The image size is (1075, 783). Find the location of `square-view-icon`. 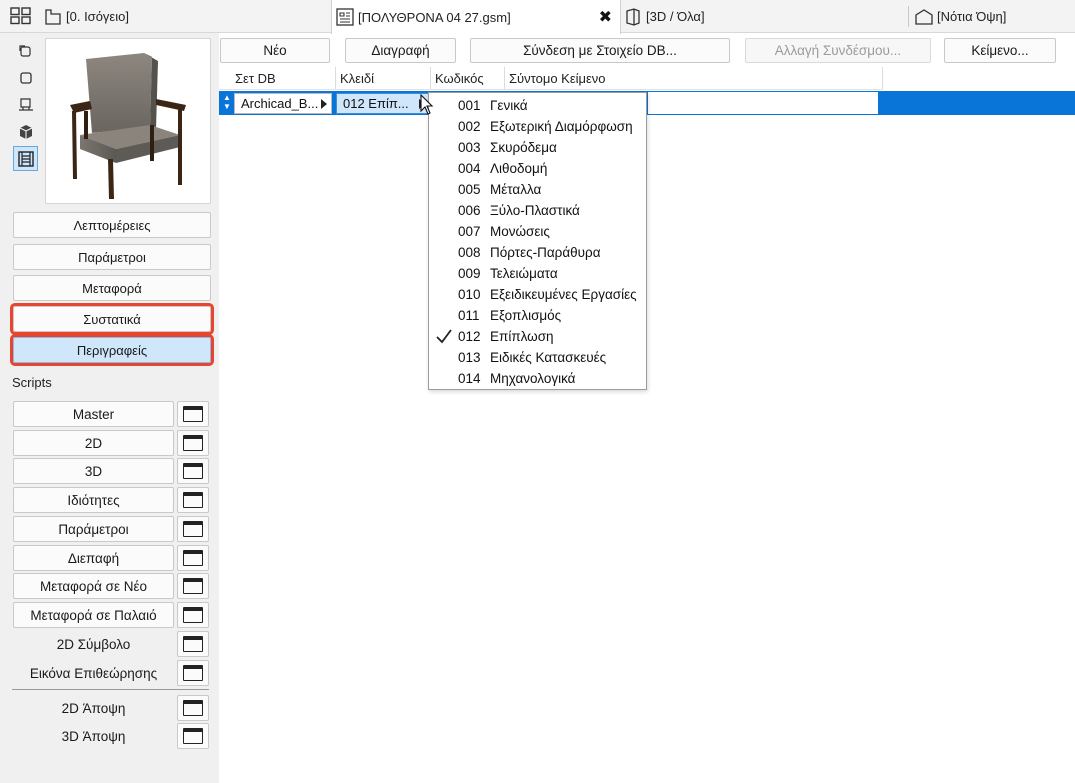

square-view-icon is located at coordinates (26, 78).